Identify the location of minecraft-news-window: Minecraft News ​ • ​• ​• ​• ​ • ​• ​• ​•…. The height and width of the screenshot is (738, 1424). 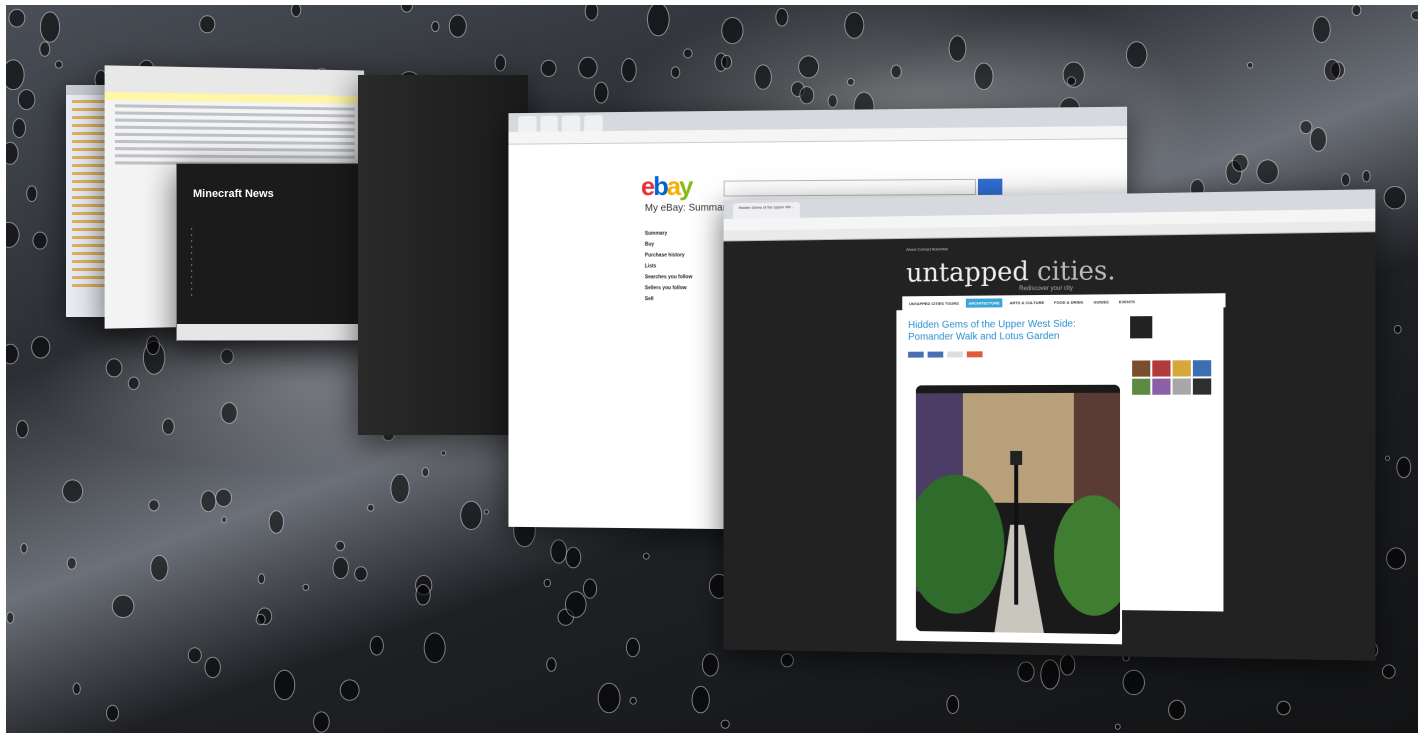
(275, 252).